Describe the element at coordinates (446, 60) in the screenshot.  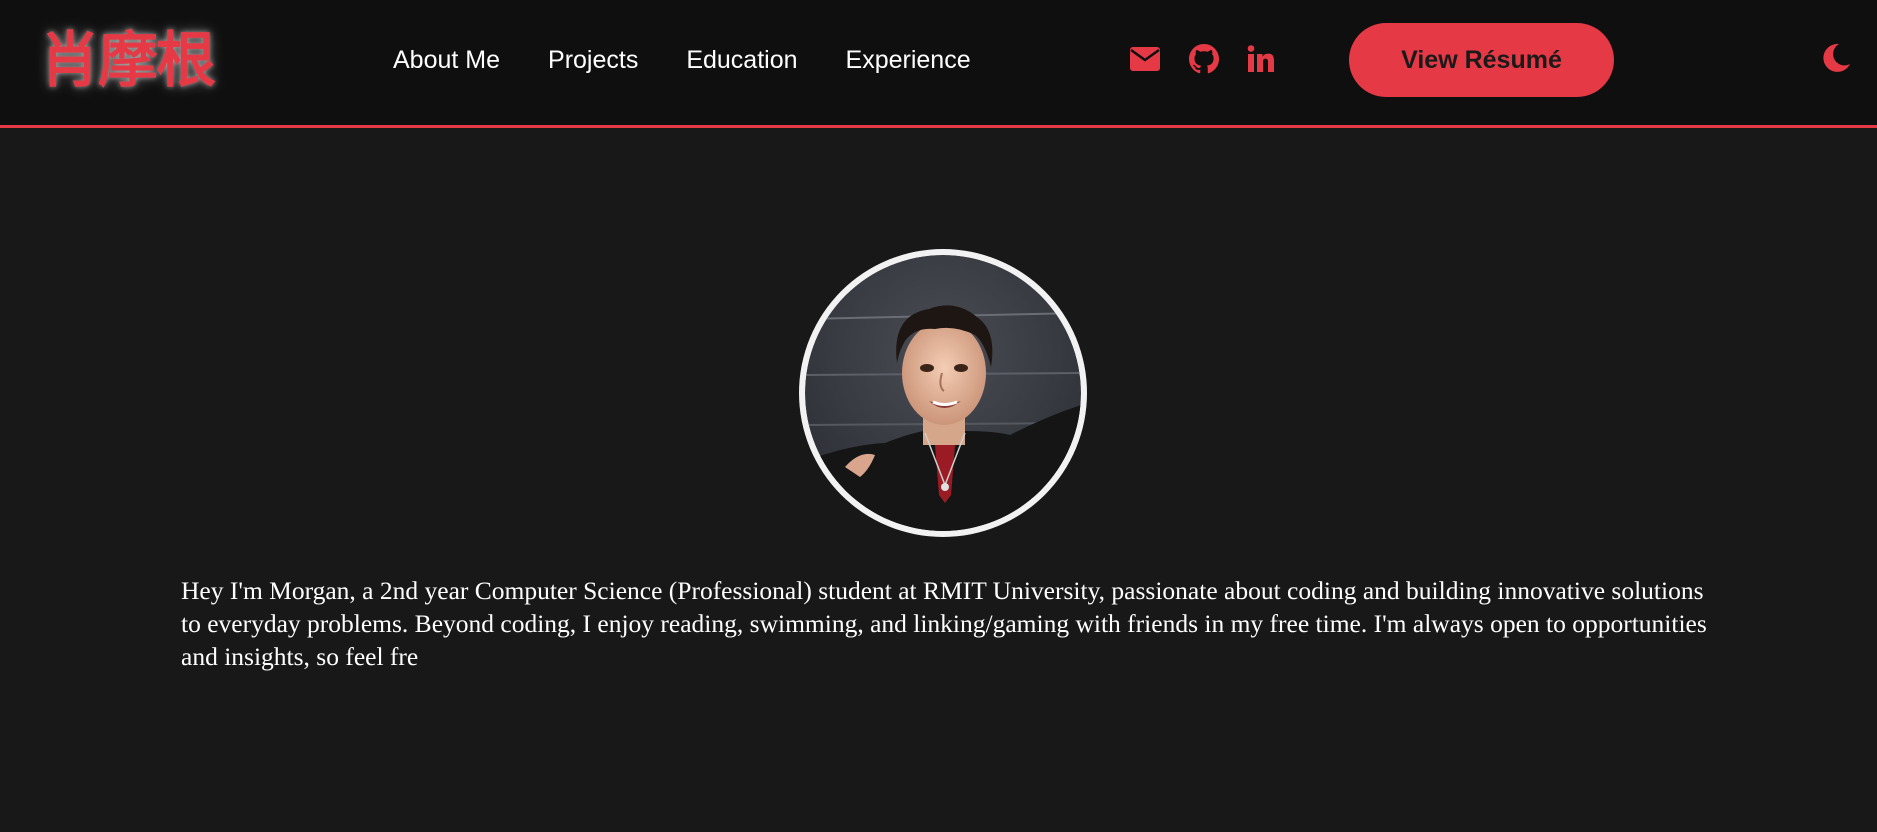
I see `nav-link-about-me: About Me` at that location.